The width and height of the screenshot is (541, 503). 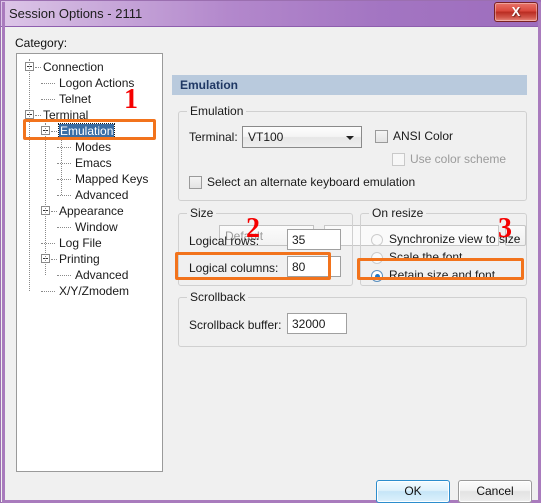 What do you see at coordinates (79, 259) in the screenshot?
I see `tree-item-label: Printing` at bounding box center [79, 259].